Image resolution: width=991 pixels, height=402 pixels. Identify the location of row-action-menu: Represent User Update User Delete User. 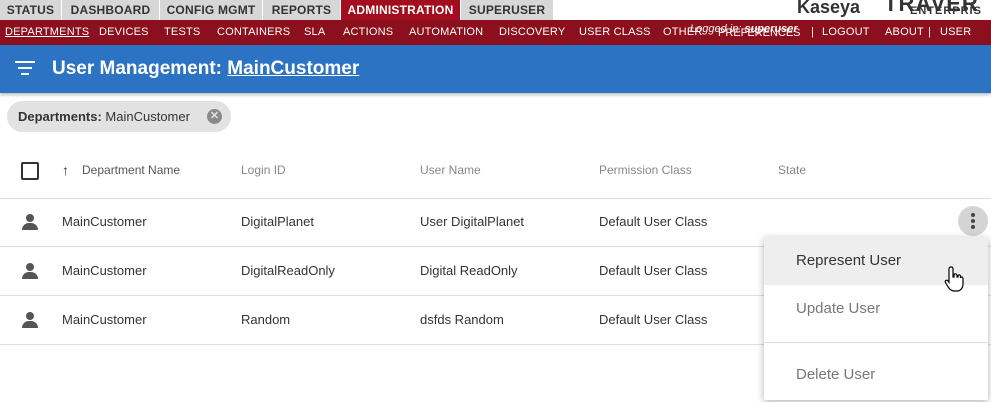
(876, 318).